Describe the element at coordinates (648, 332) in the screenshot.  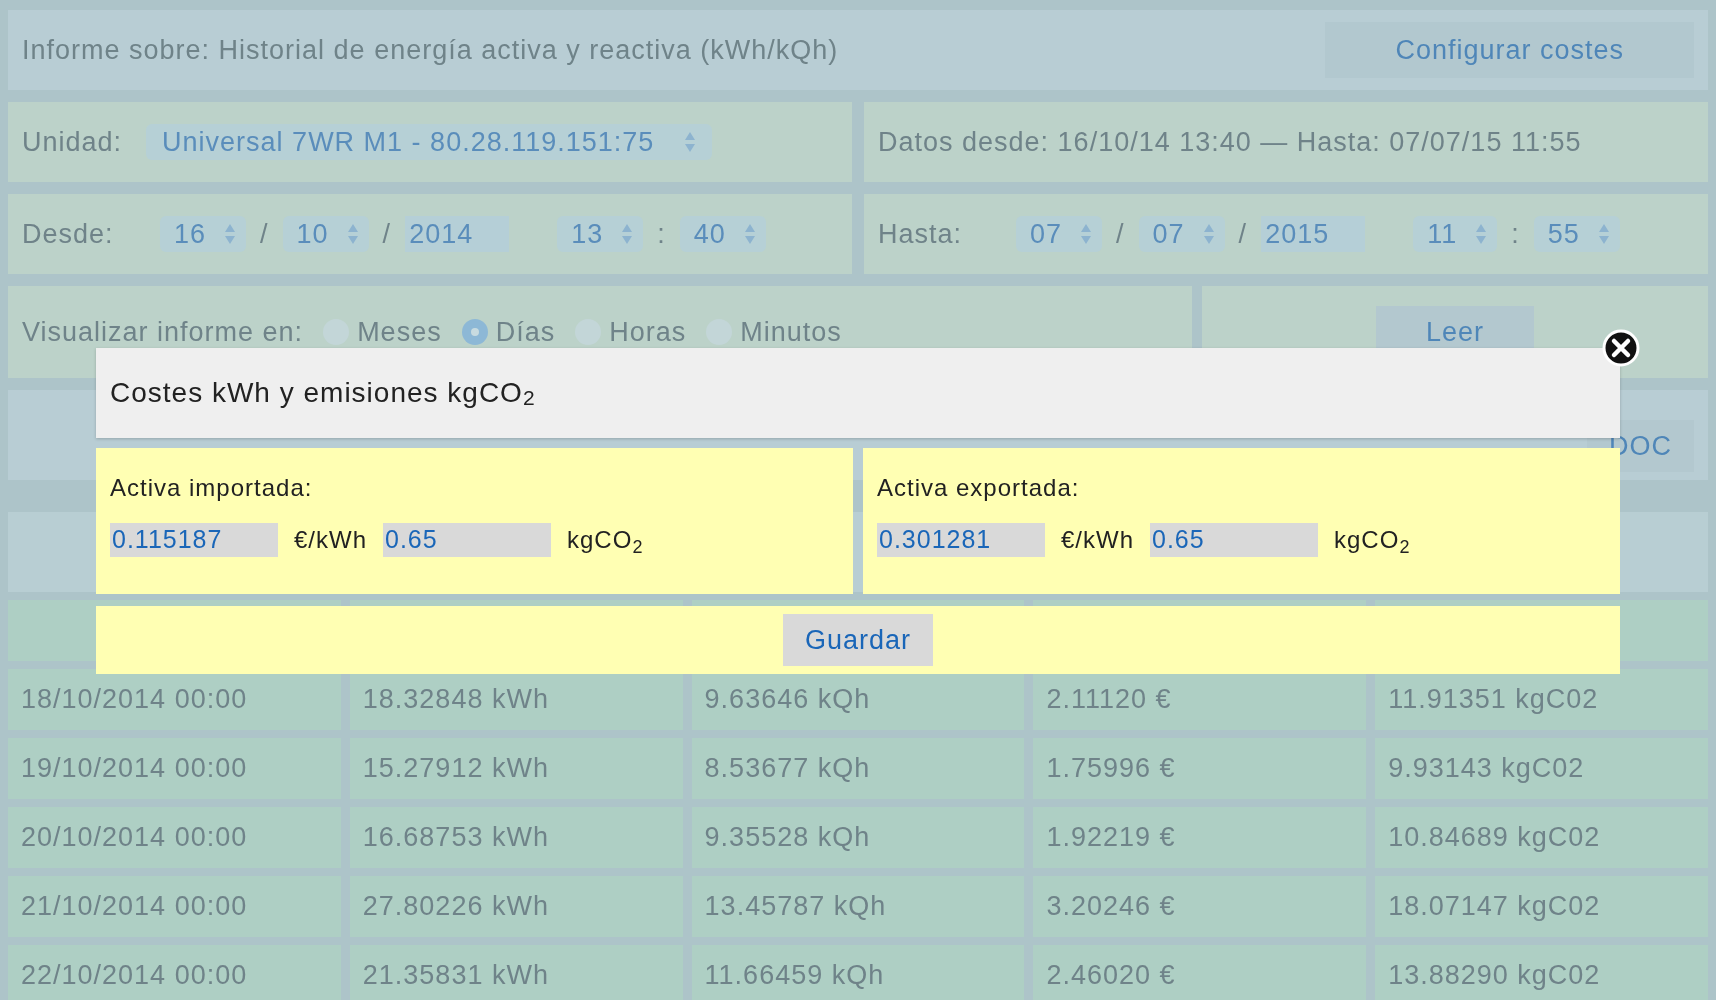
I see `radio-label: Horas` at that location.